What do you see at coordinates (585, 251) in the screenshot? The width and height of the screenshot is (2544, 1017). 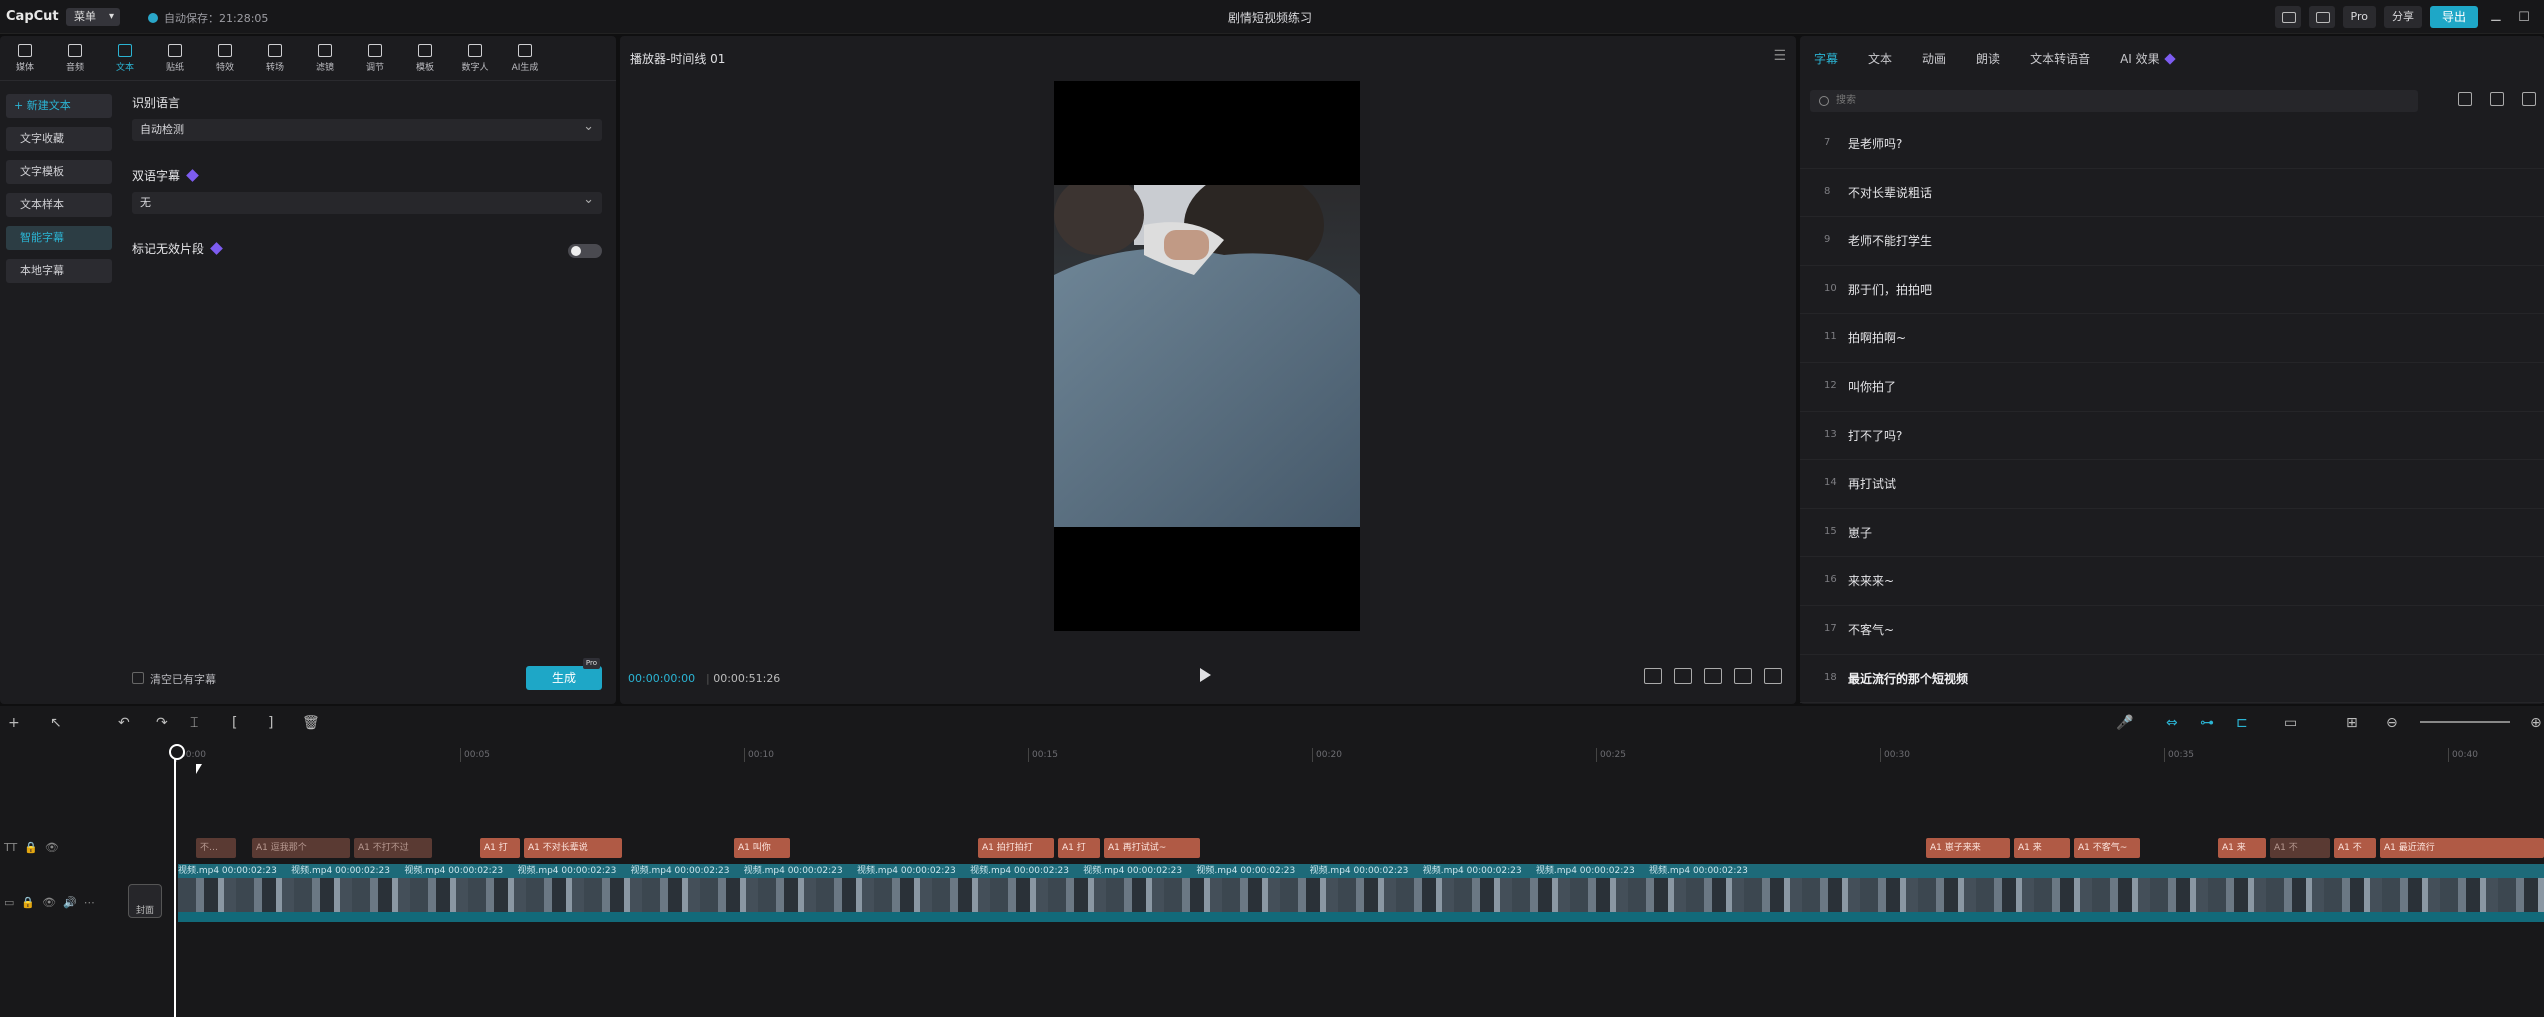 I see `mark-invalid-toggle` at bounding box center [585, 251].